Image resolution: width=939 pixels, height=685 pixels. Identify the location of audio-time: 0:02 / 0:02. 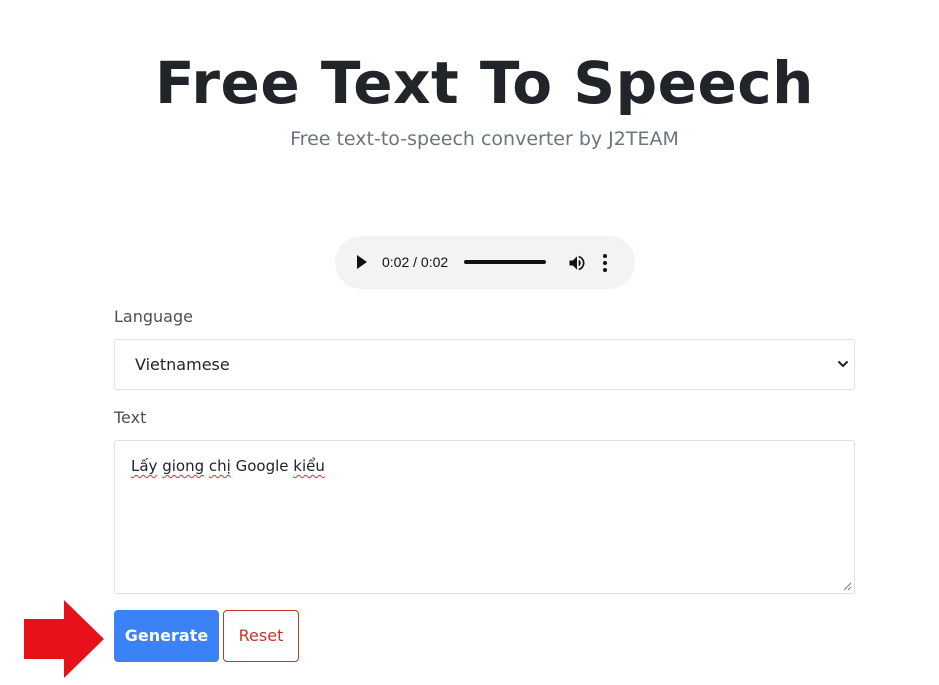
(415, 262).